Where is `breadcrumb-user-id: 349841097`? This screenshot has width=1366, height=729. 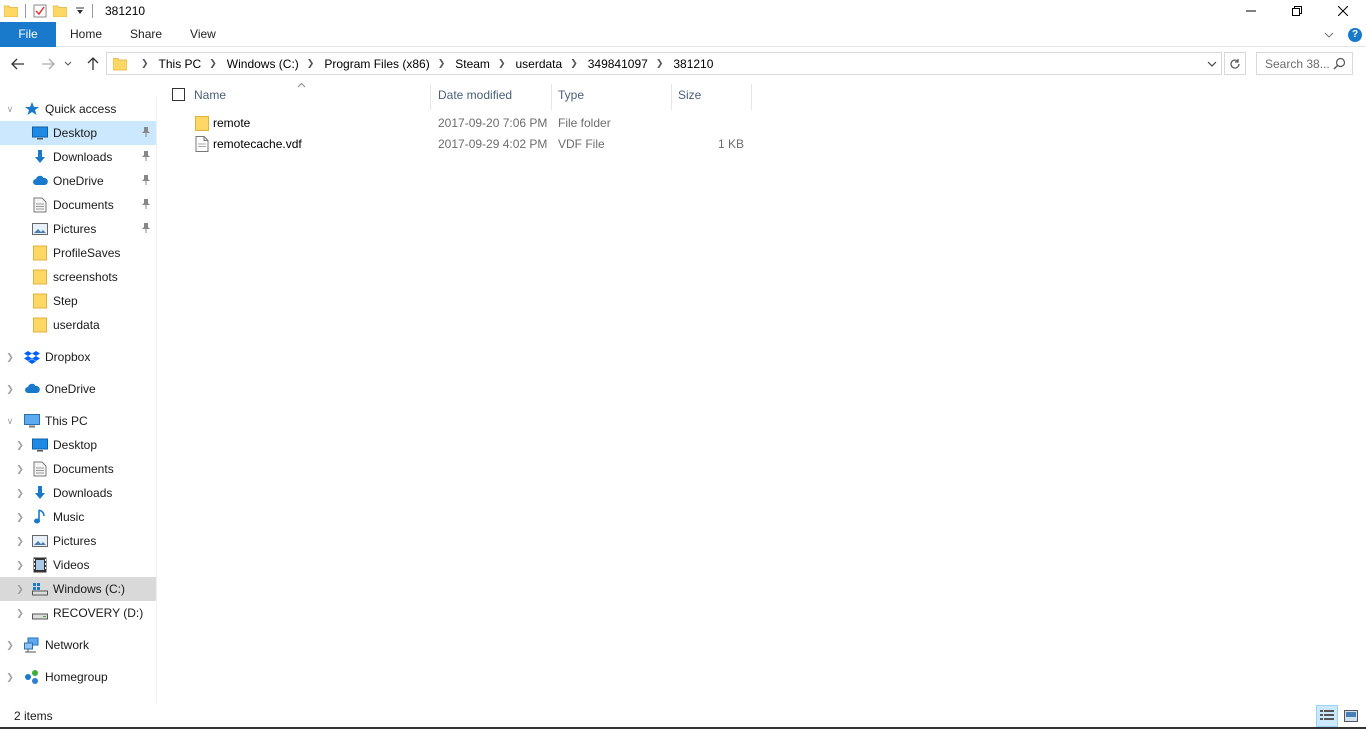 breadcrumb-user-id: 349841097 is located at coordinates (618, 64).